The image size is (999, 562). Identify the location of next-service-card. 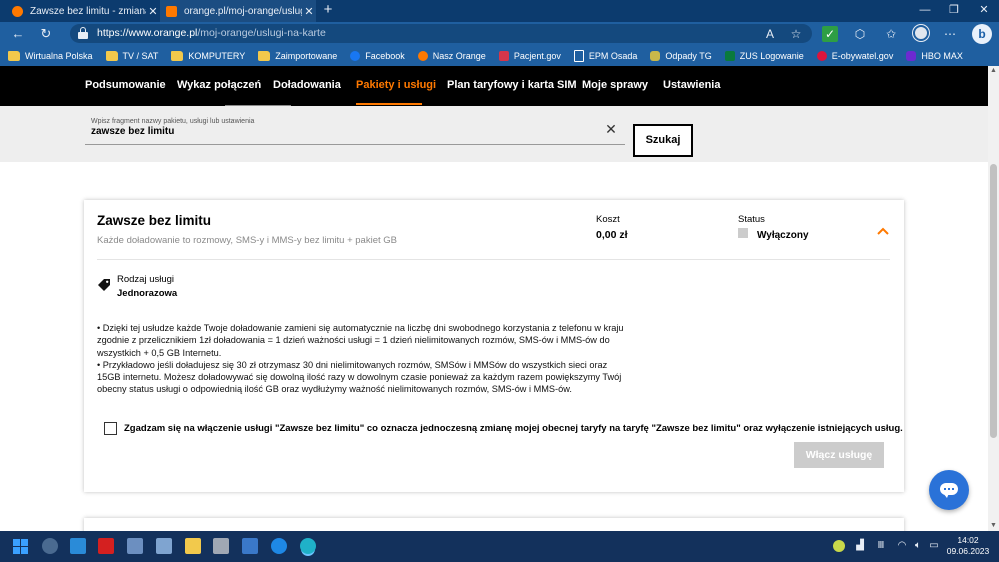
(494, 524).